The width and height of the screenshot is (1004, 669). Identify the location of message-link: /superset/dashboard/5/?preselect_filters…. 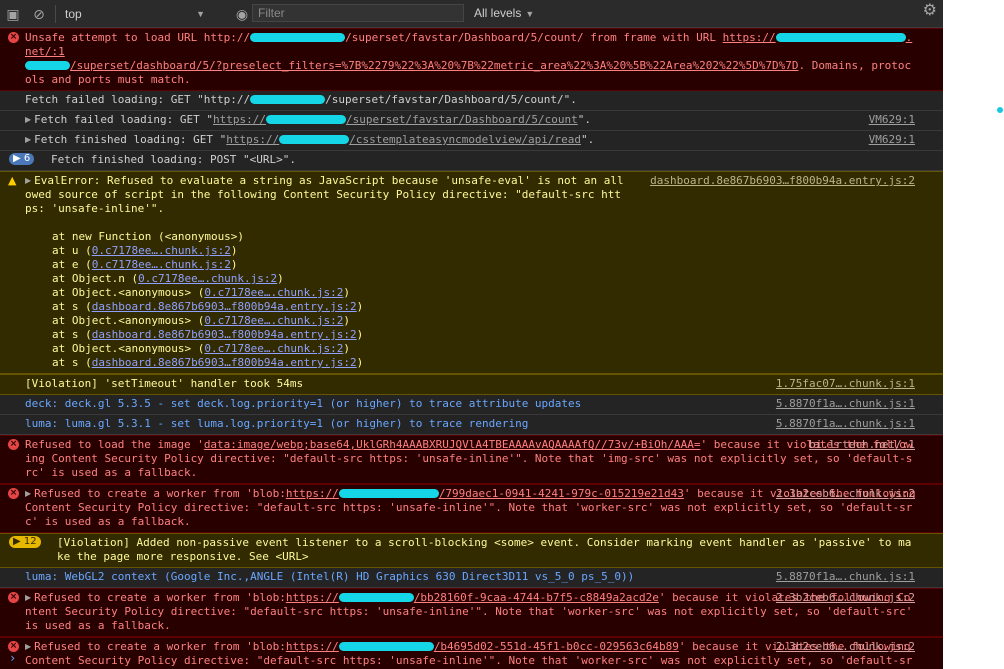
(434, 65).